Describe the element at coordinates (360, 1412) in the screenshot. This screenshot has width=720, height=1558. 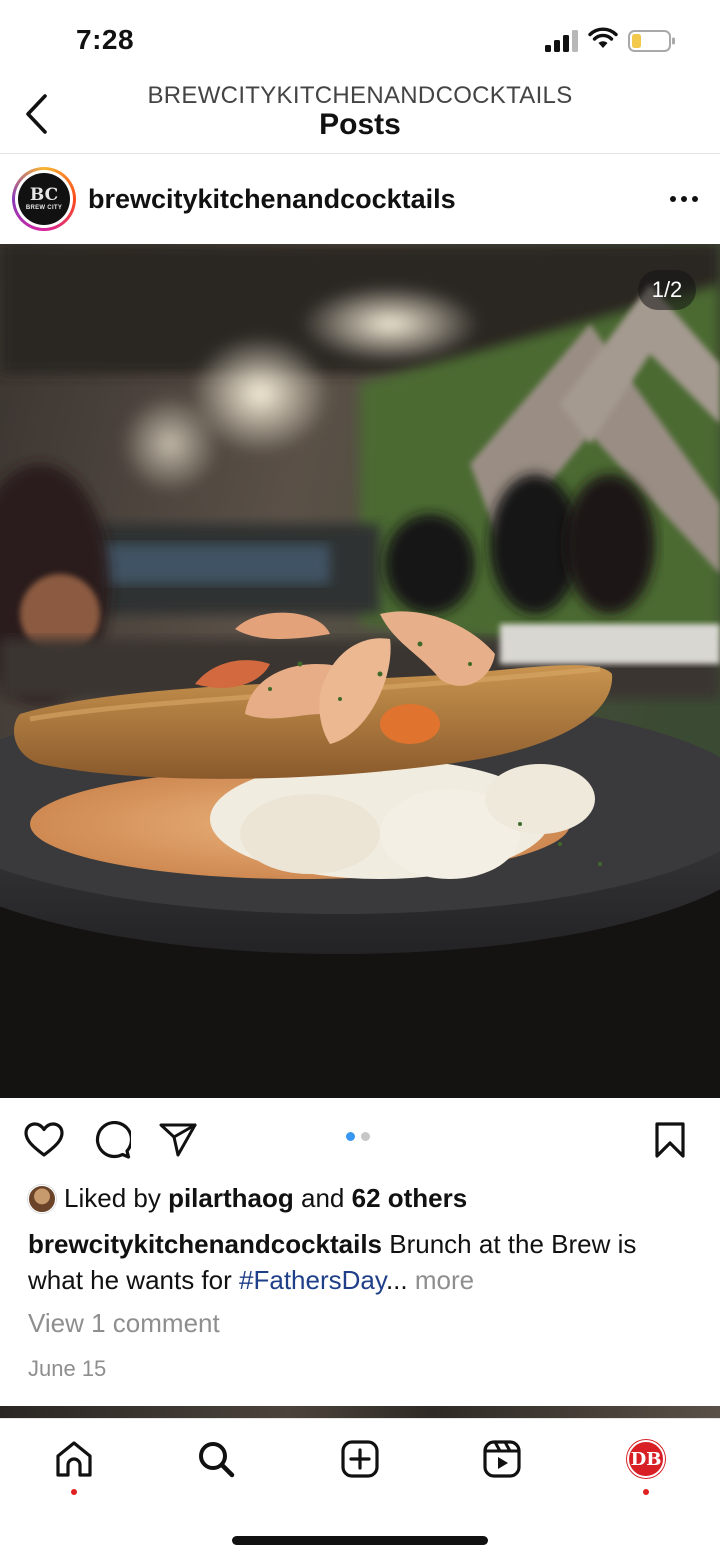
I see `next-post-preview` at that location.